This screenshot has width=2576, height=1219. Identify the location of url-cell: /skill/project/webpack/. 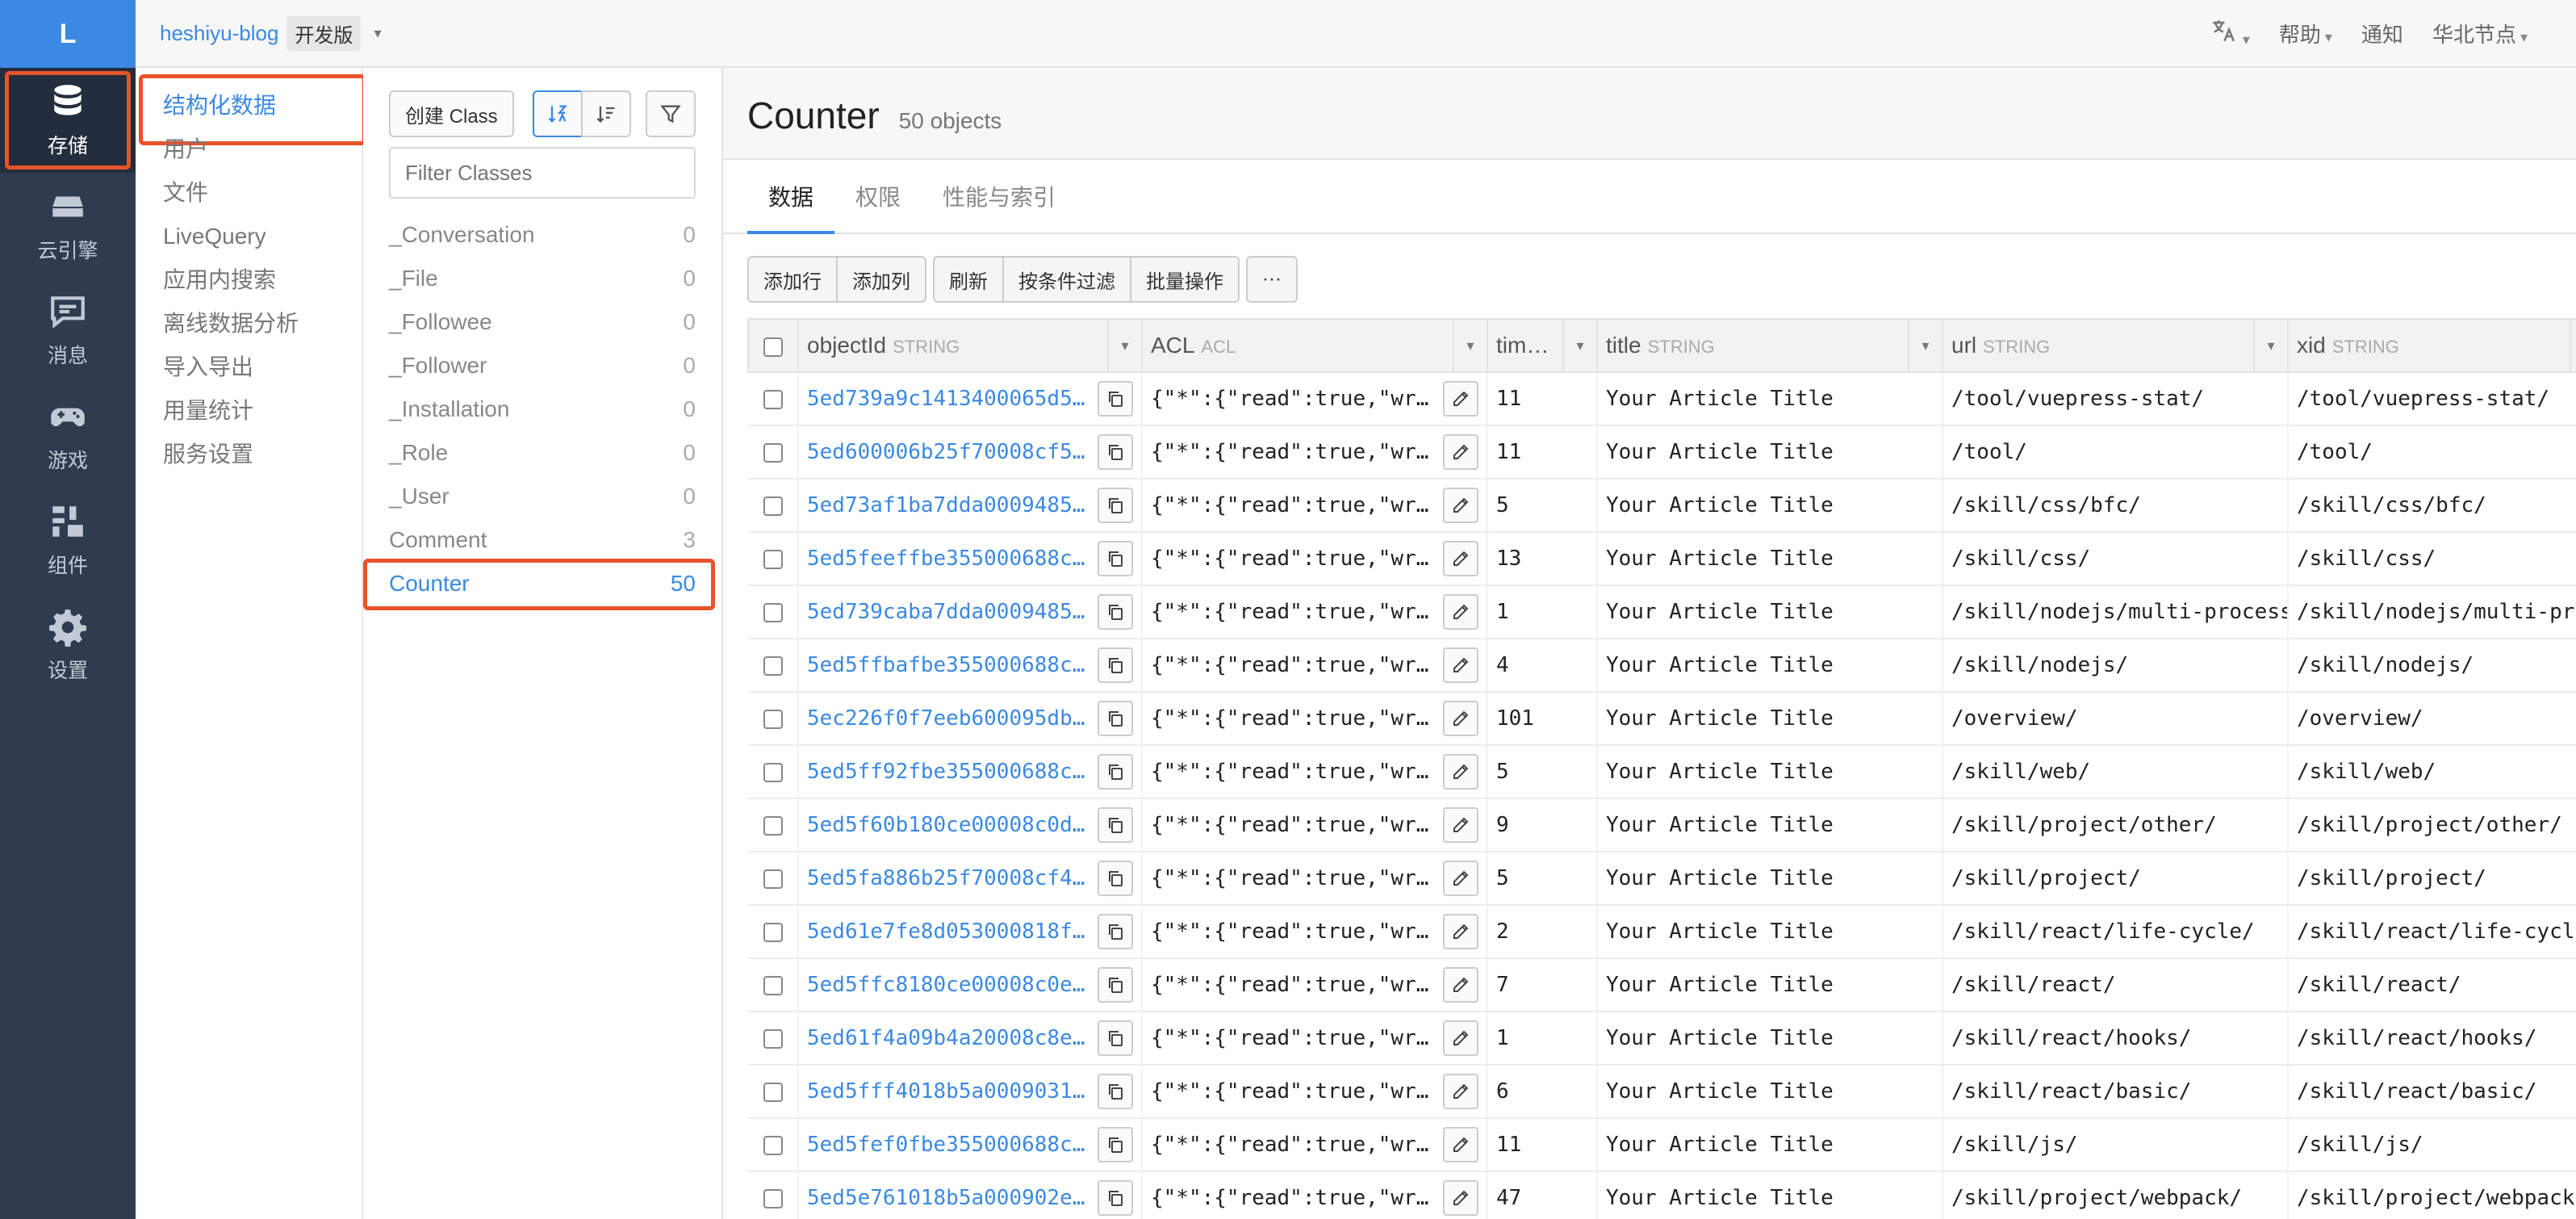
(2115, 1195).